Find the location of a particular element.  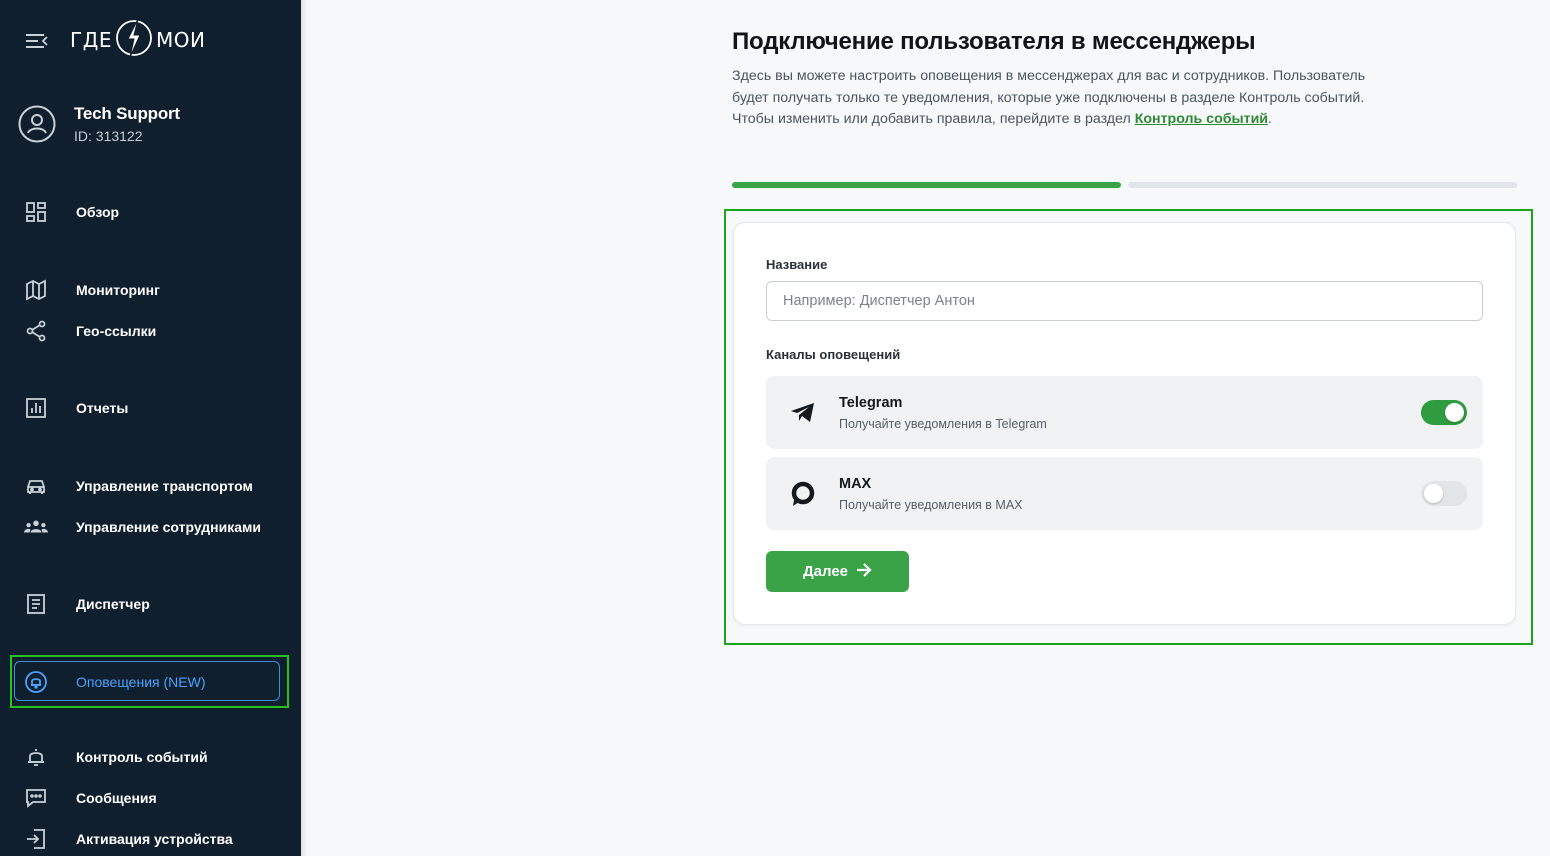

sidebar-item-messages: Сообщения is located at coordinates (90, 798).